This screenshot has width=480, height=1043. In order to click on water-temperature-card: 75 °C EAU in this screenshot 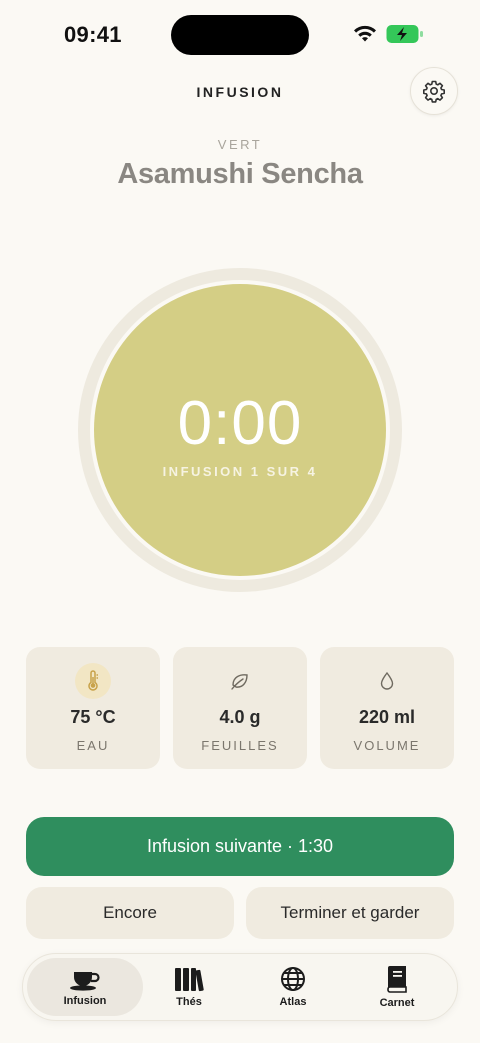, I will do `click(93, 708)`.